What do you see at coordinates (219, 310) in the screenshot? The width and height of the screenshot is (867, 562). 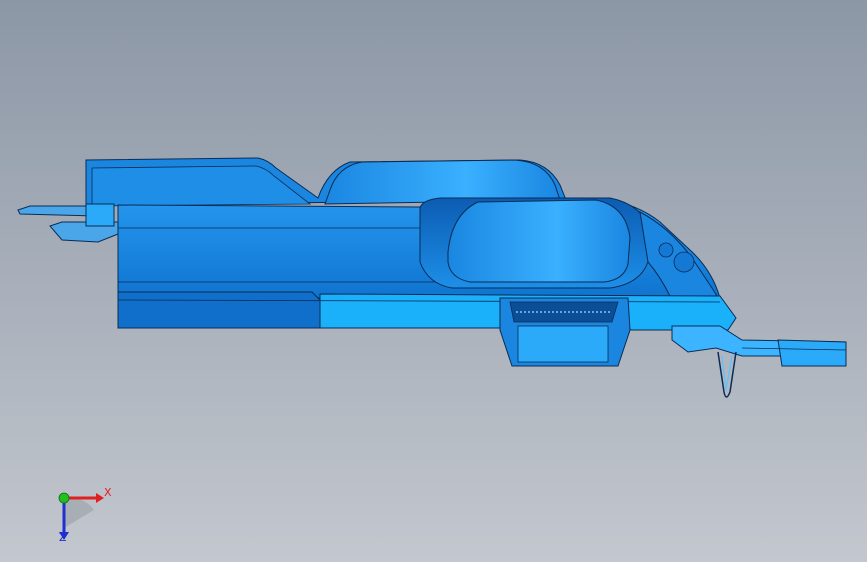 I see `model-lower-shelf-dark` at bounding box center [219, 310].